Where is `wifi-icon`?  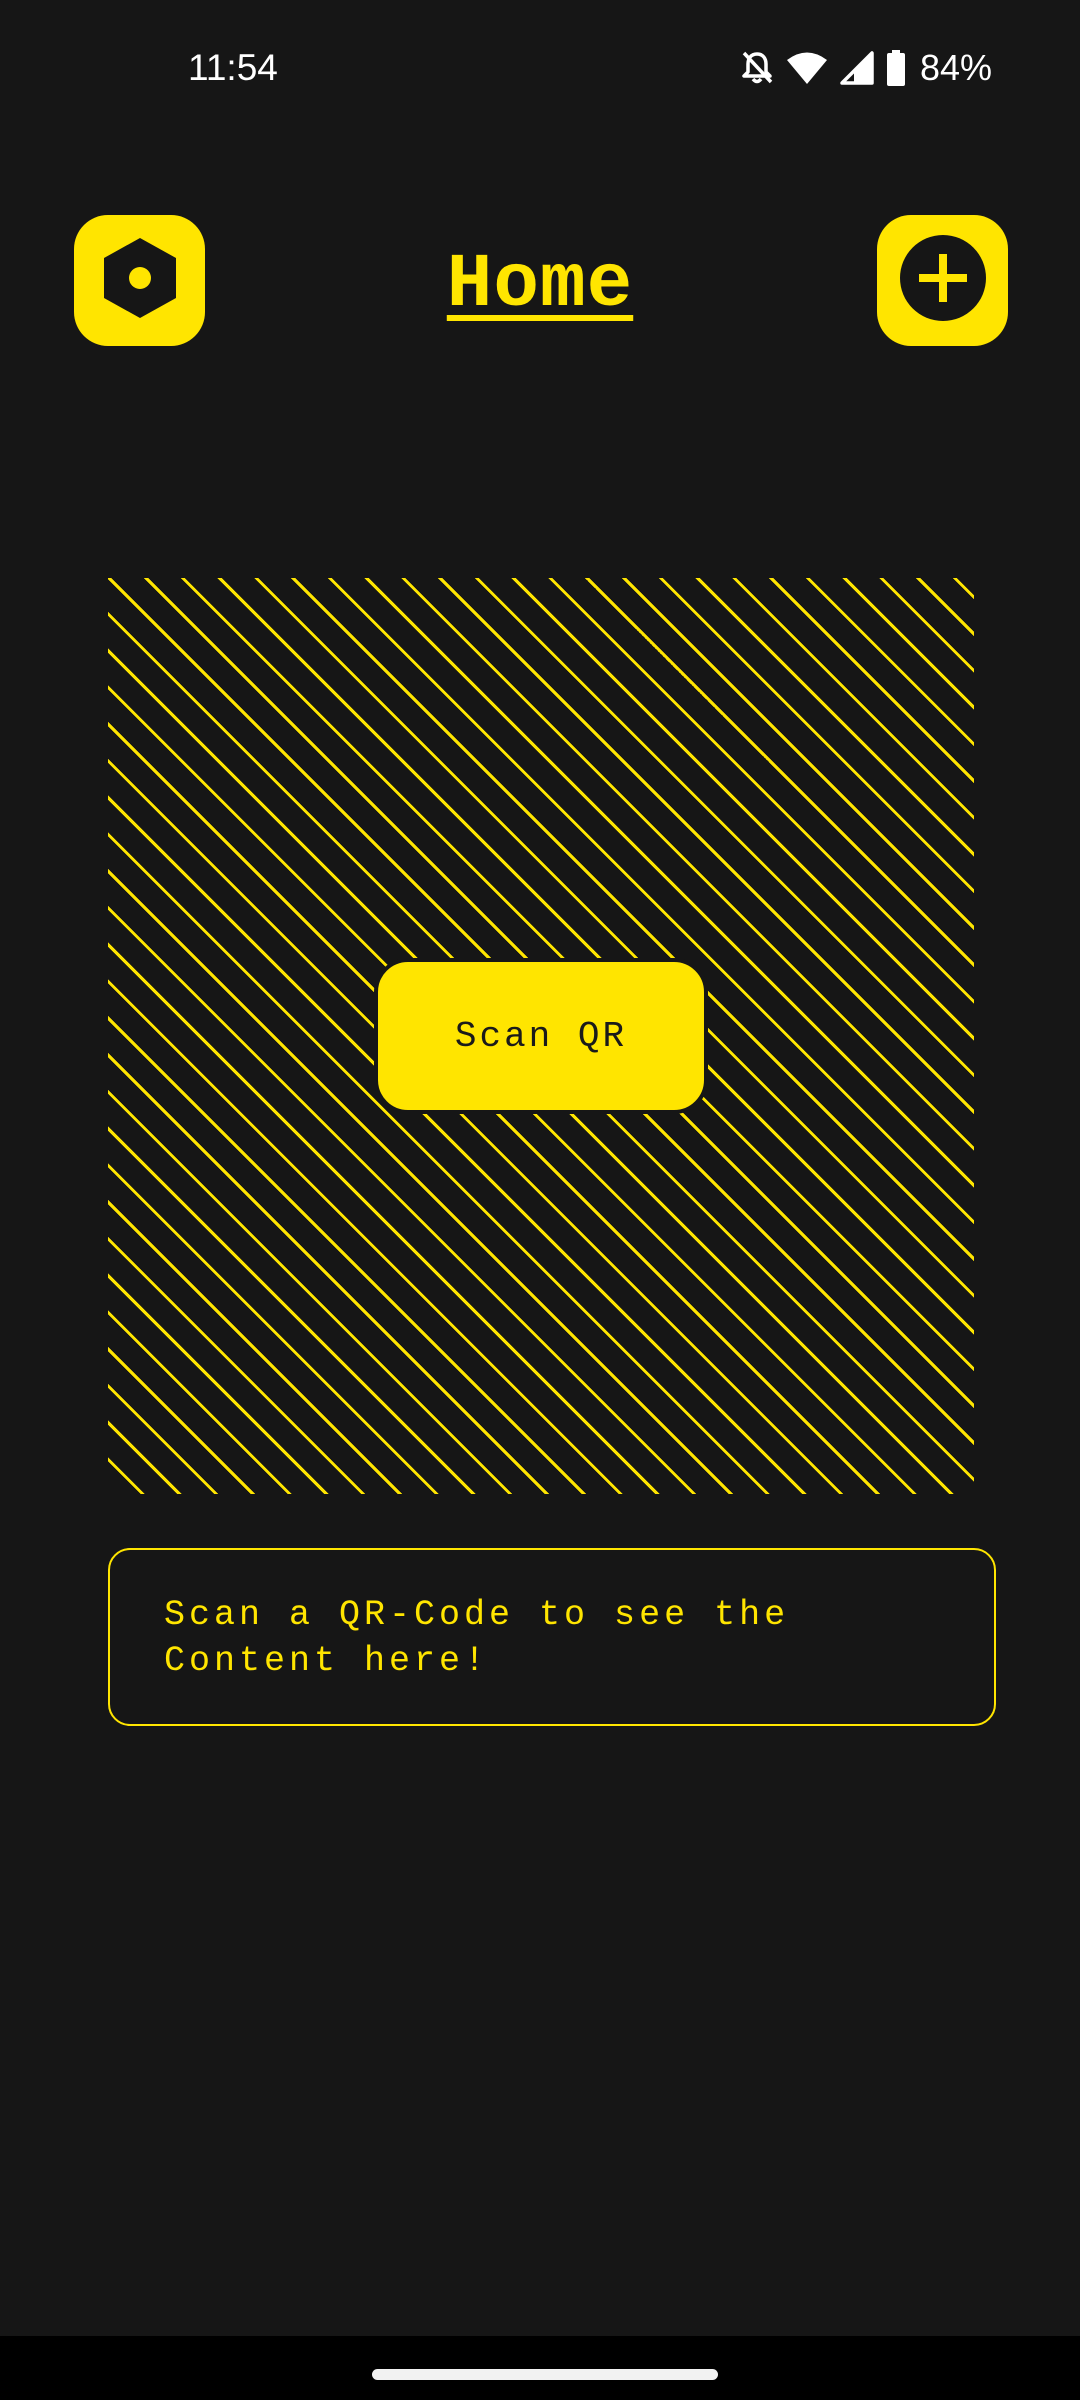 wifi-icon is located at coordinates (807, 68).